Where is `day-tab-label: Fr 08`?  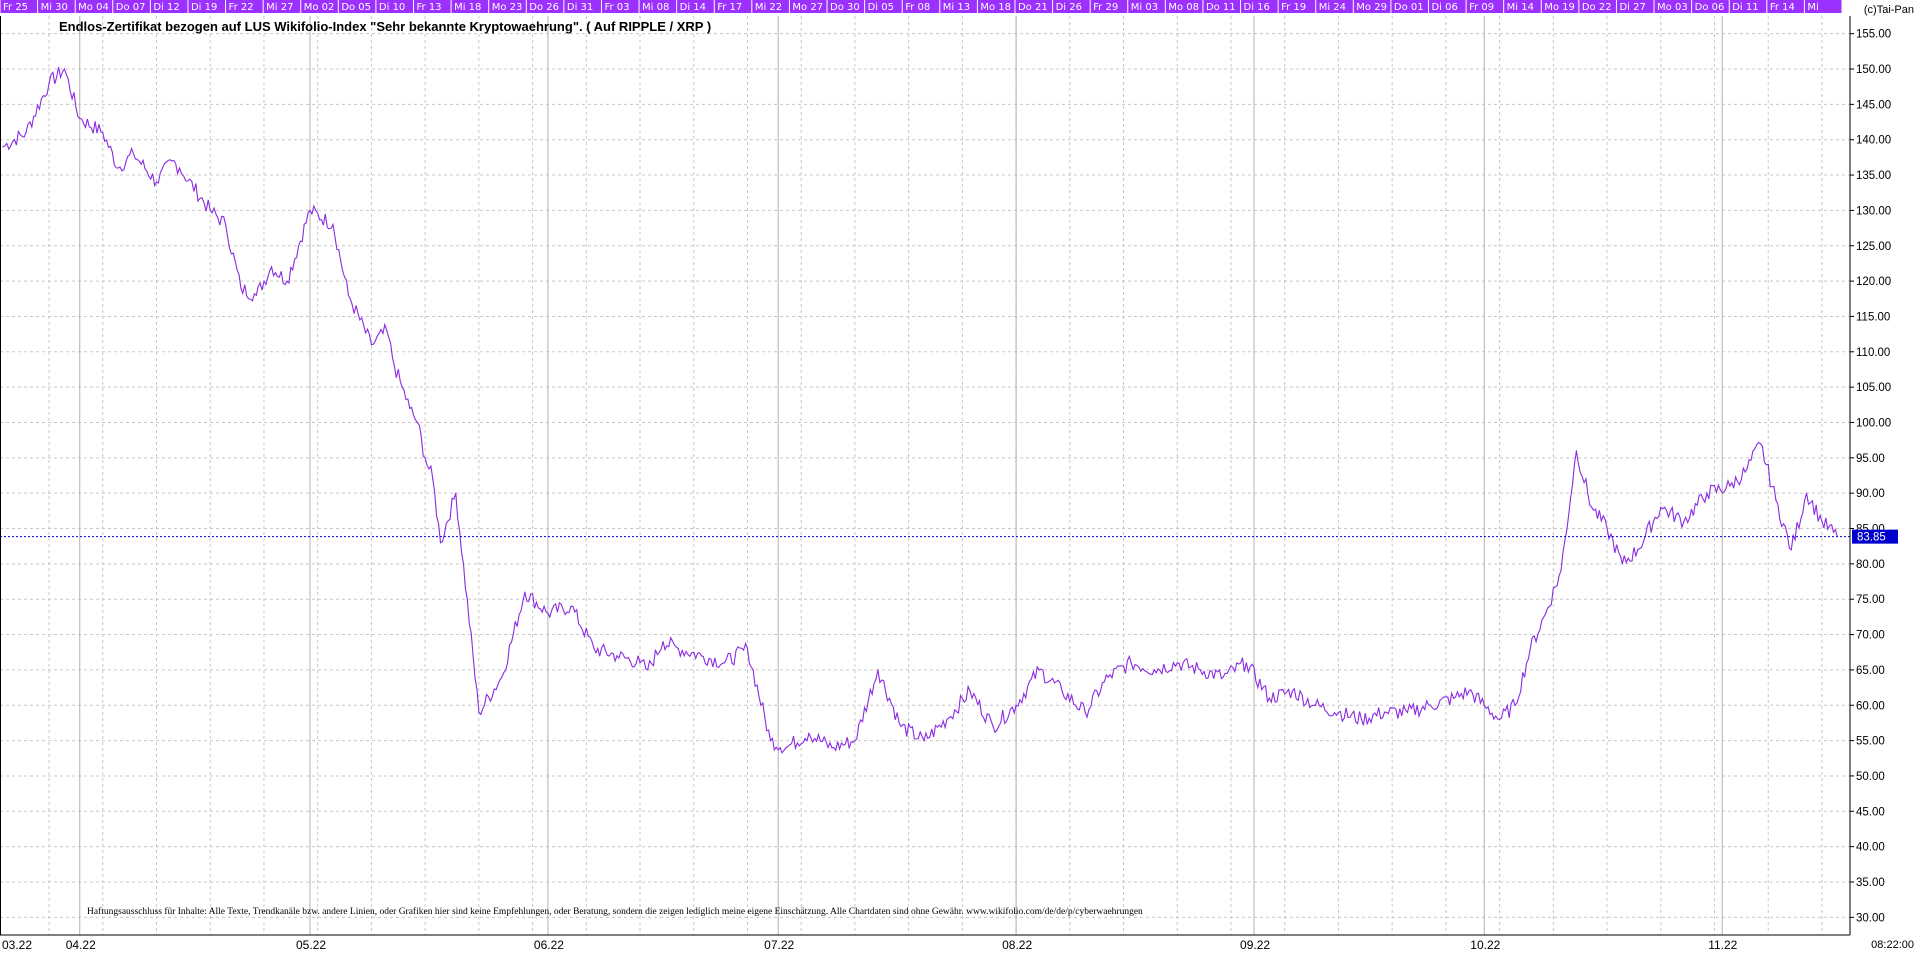
day-tab-label: Fr 08 is located at coordinates (917, 7).